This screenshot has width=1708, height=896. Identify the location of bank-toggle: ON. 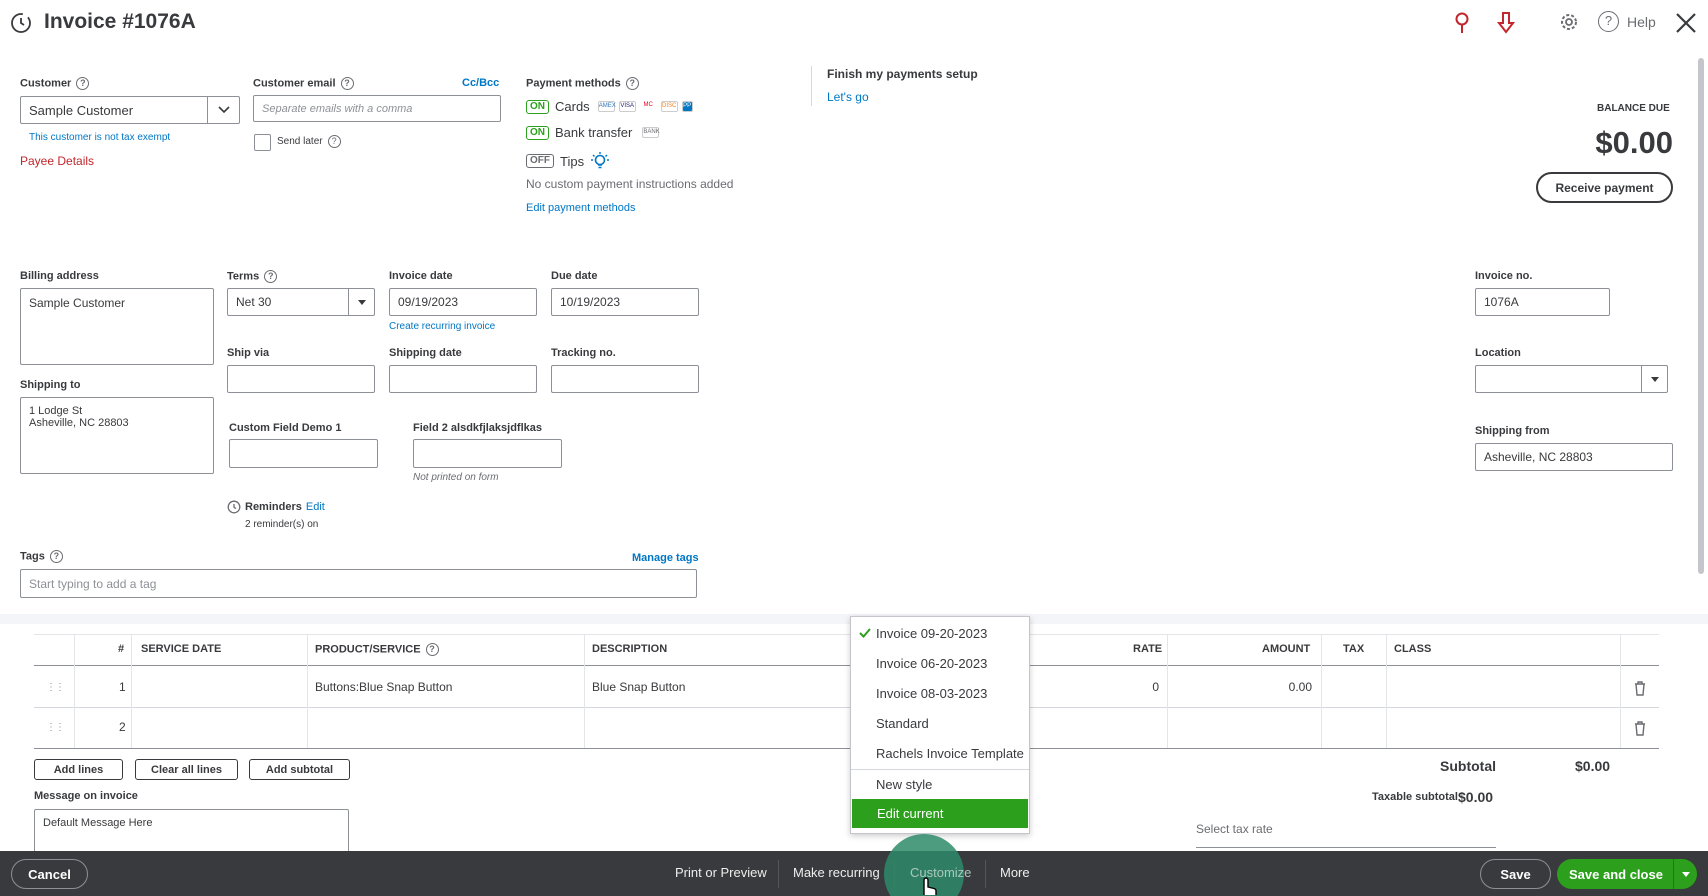
(537, 132).